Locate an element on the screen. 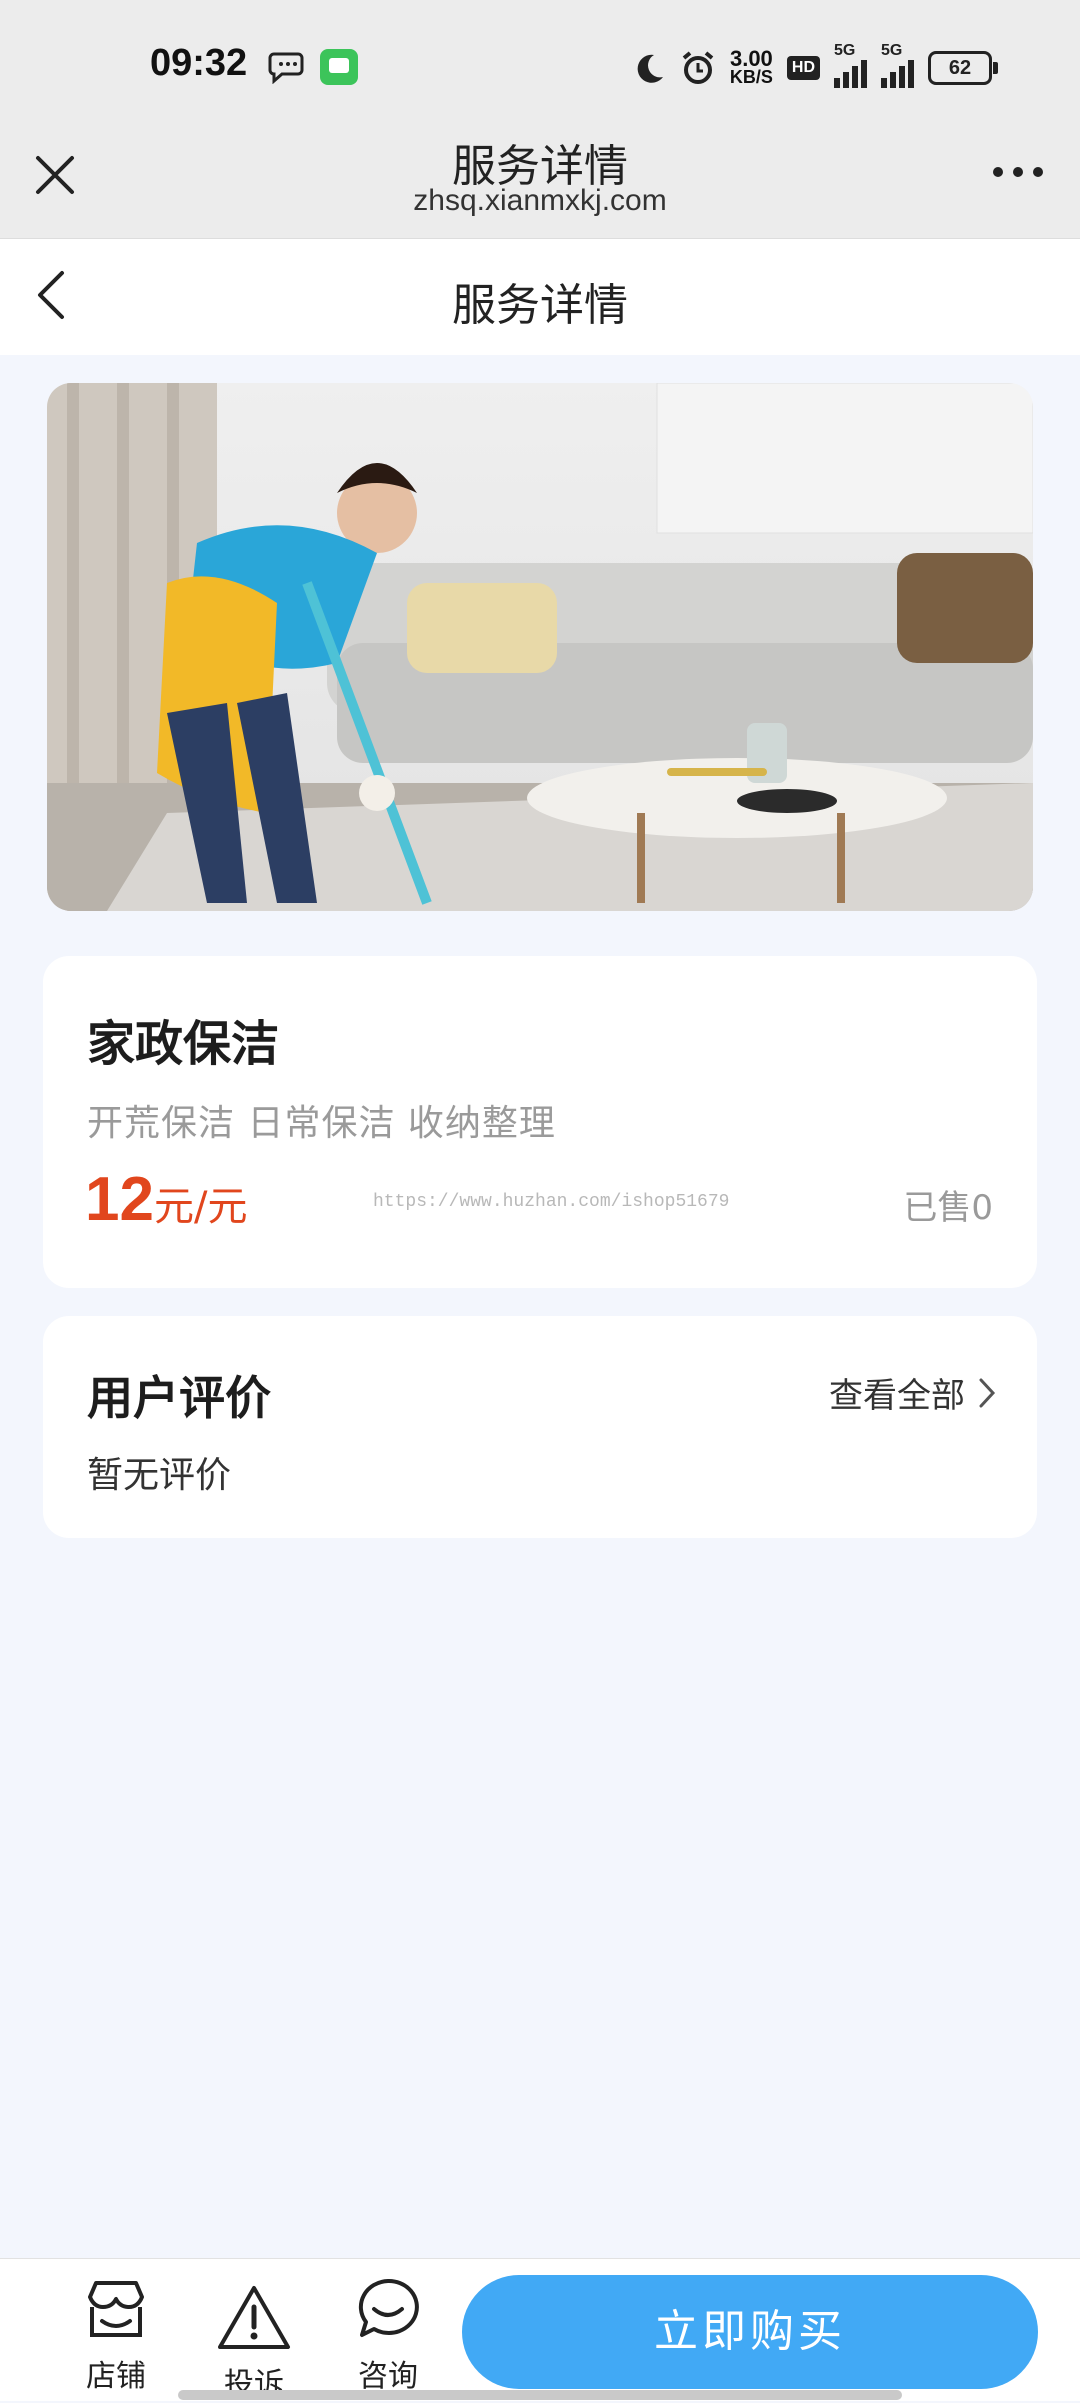 Image resolution: width=1080 pixels, height=2403 pixels. home-indicator is located at coordinates (540, 2395).